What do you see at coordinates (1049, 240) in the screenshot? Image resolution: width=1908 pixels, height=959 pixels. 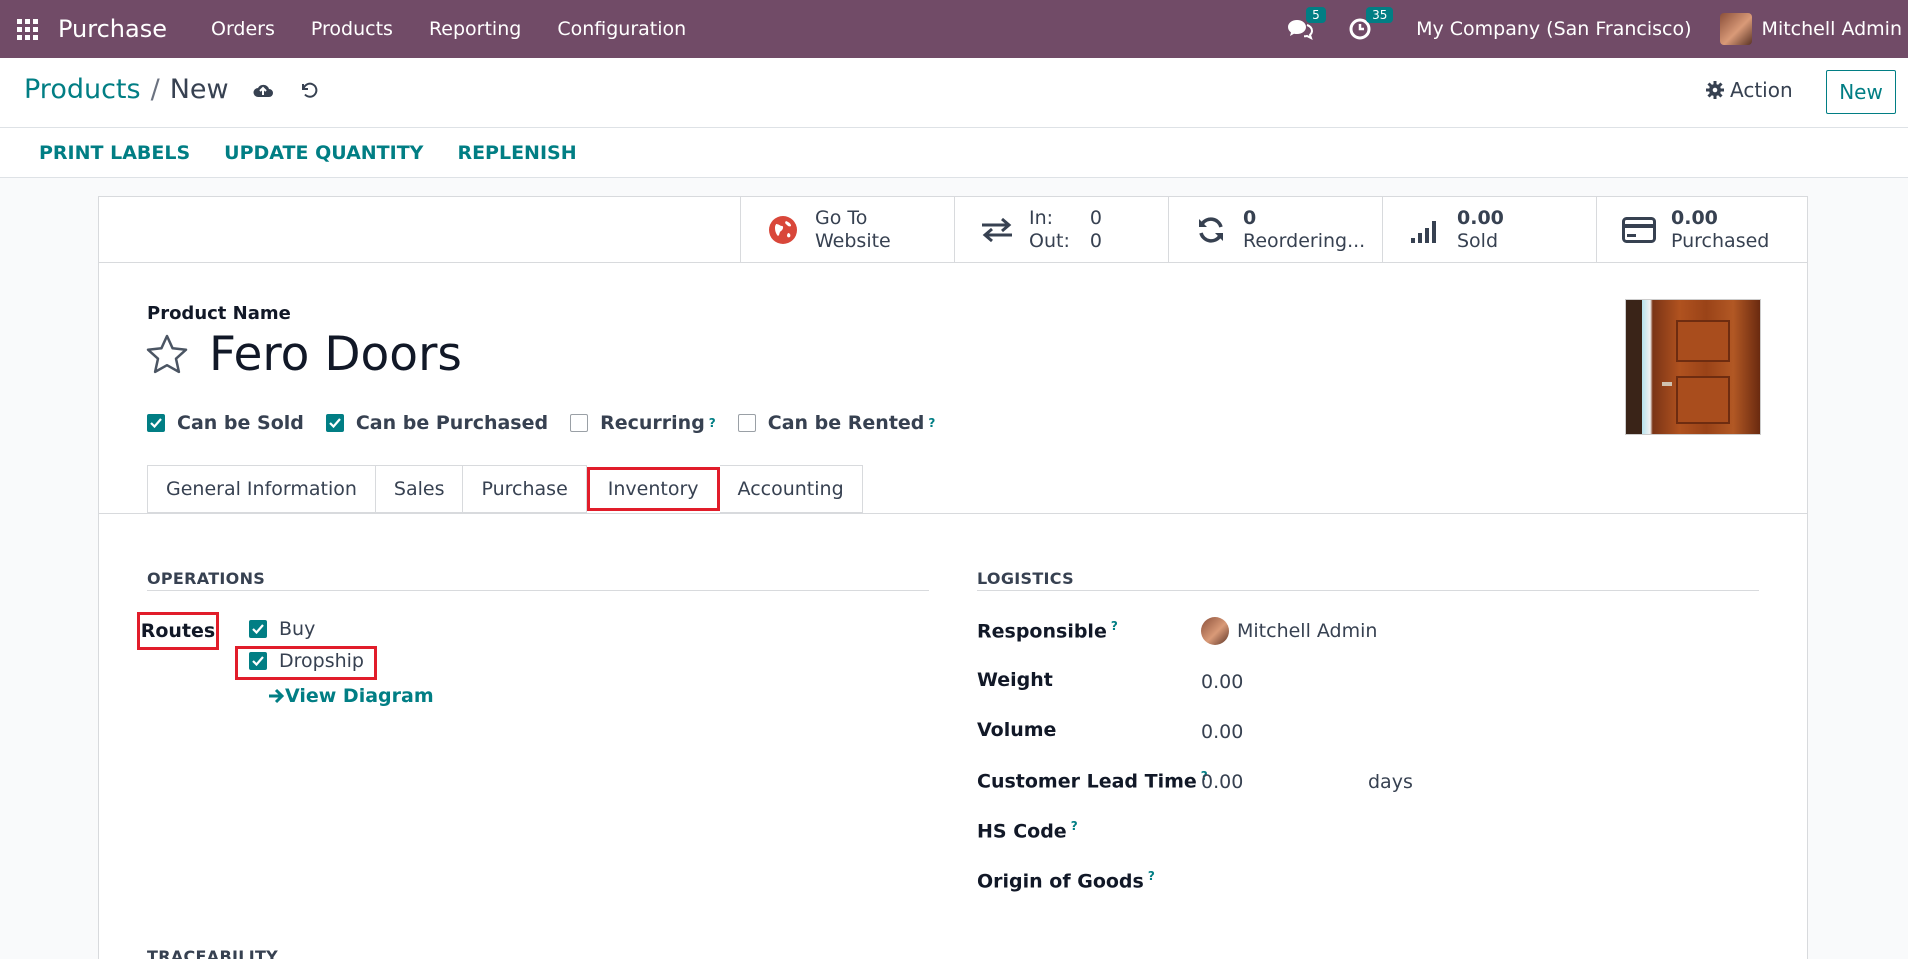 I see `out-label: Out:` at bounding box center [1049, 240].